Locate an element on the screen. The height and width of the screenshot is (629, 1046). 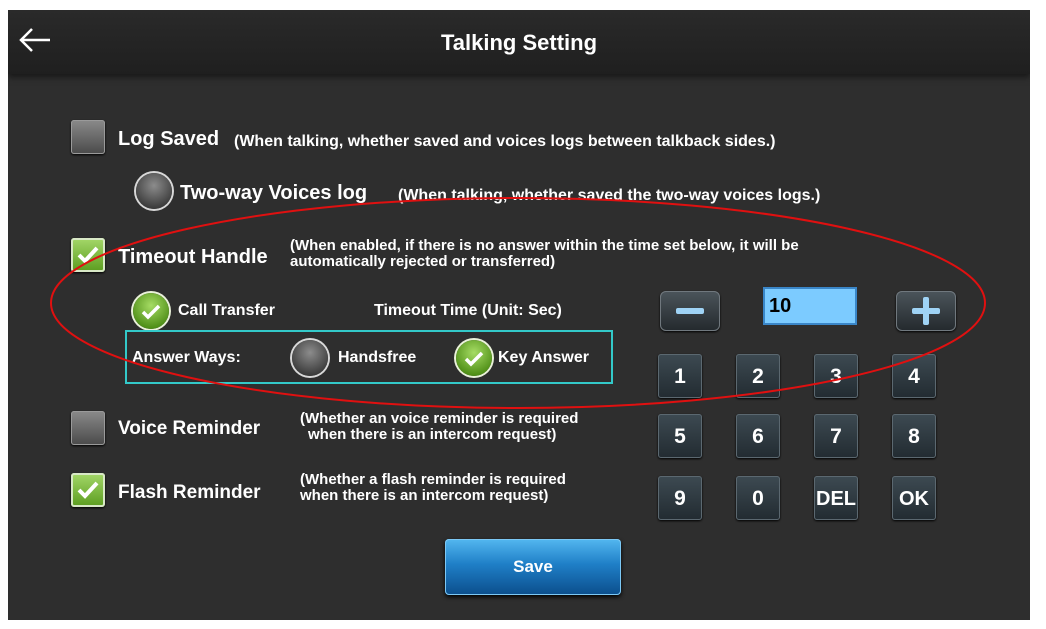
minus-icon is located at coordinates (690, 311).